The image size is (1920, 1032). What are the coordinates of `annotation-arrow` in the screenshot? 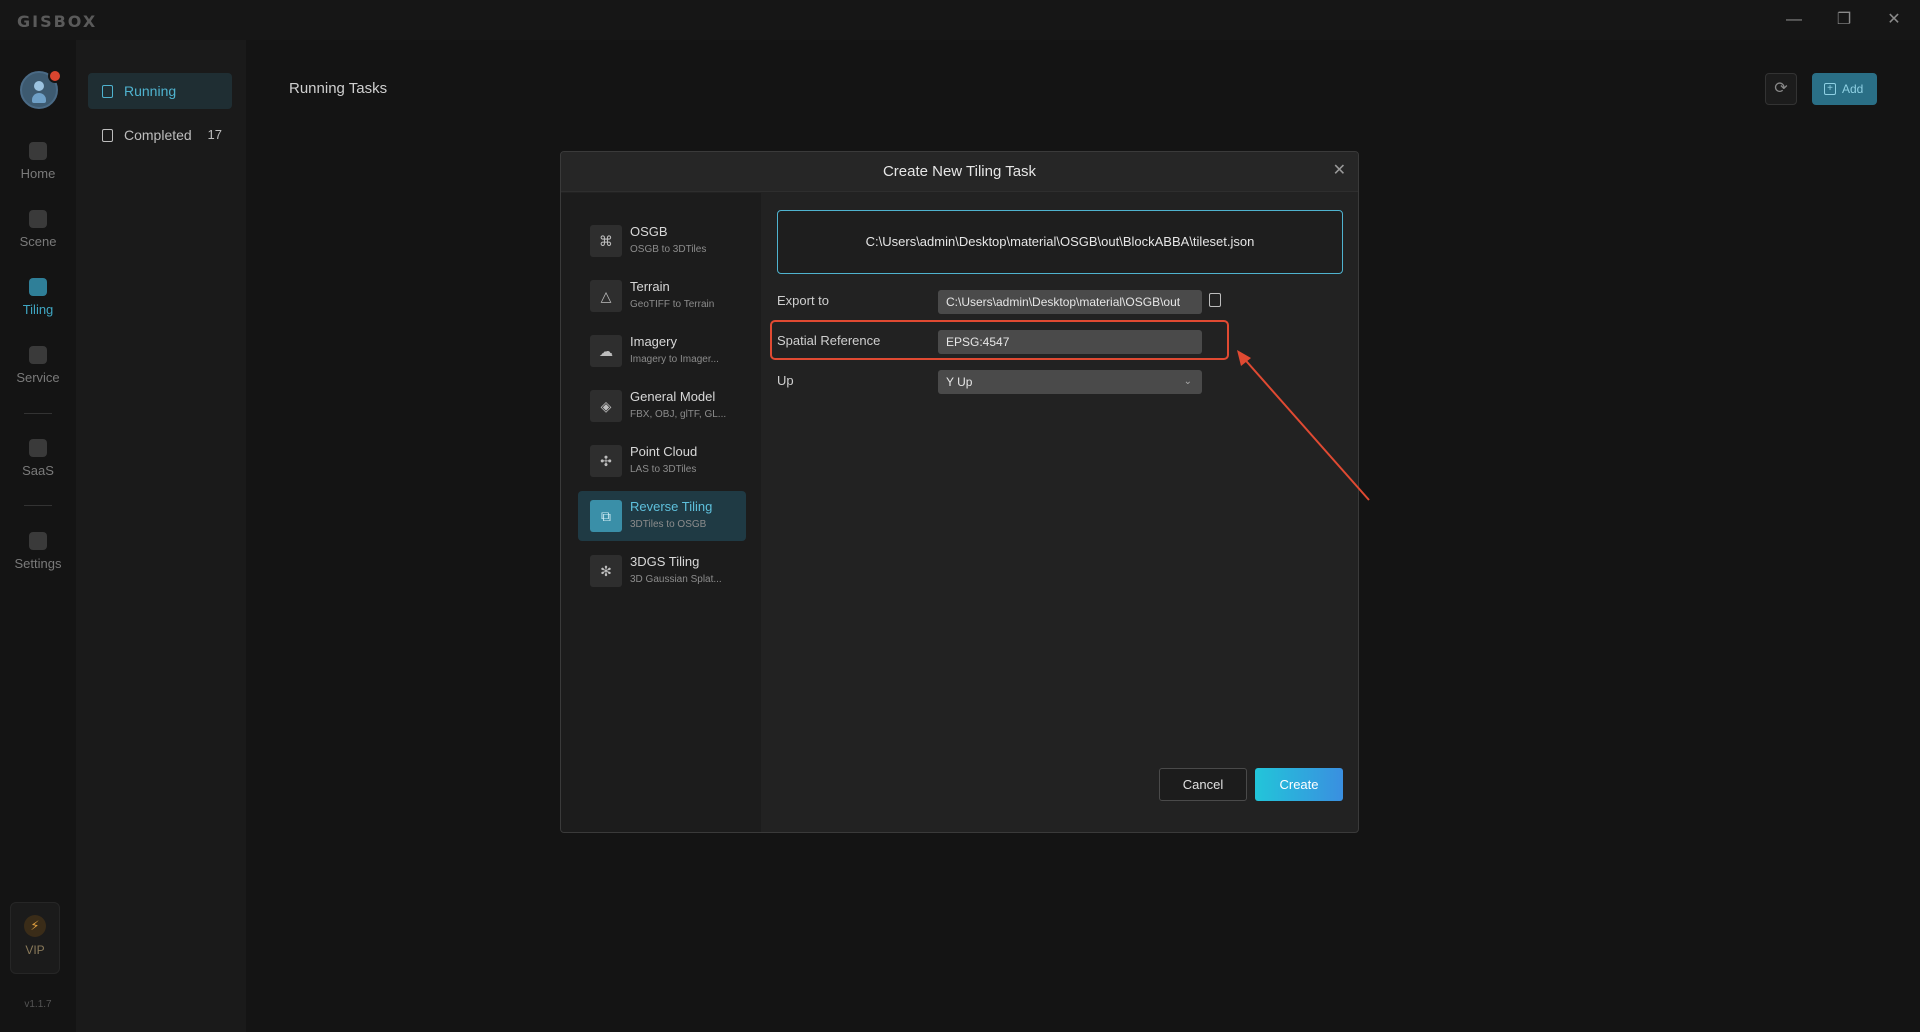 It's located at (1303, 425).